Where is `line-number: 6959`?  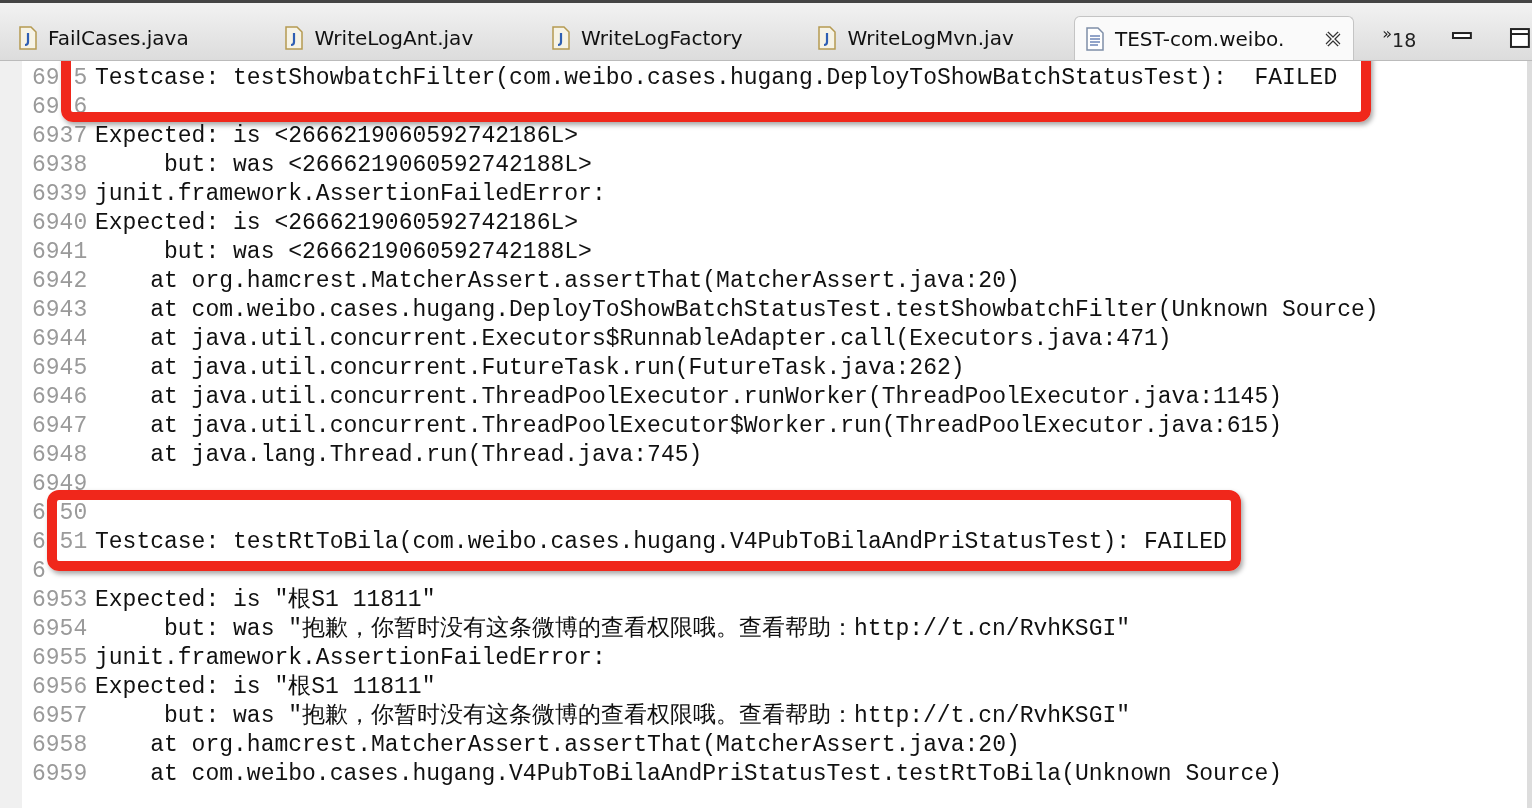 line-number: 6959 is located at coordinates (60, 774).